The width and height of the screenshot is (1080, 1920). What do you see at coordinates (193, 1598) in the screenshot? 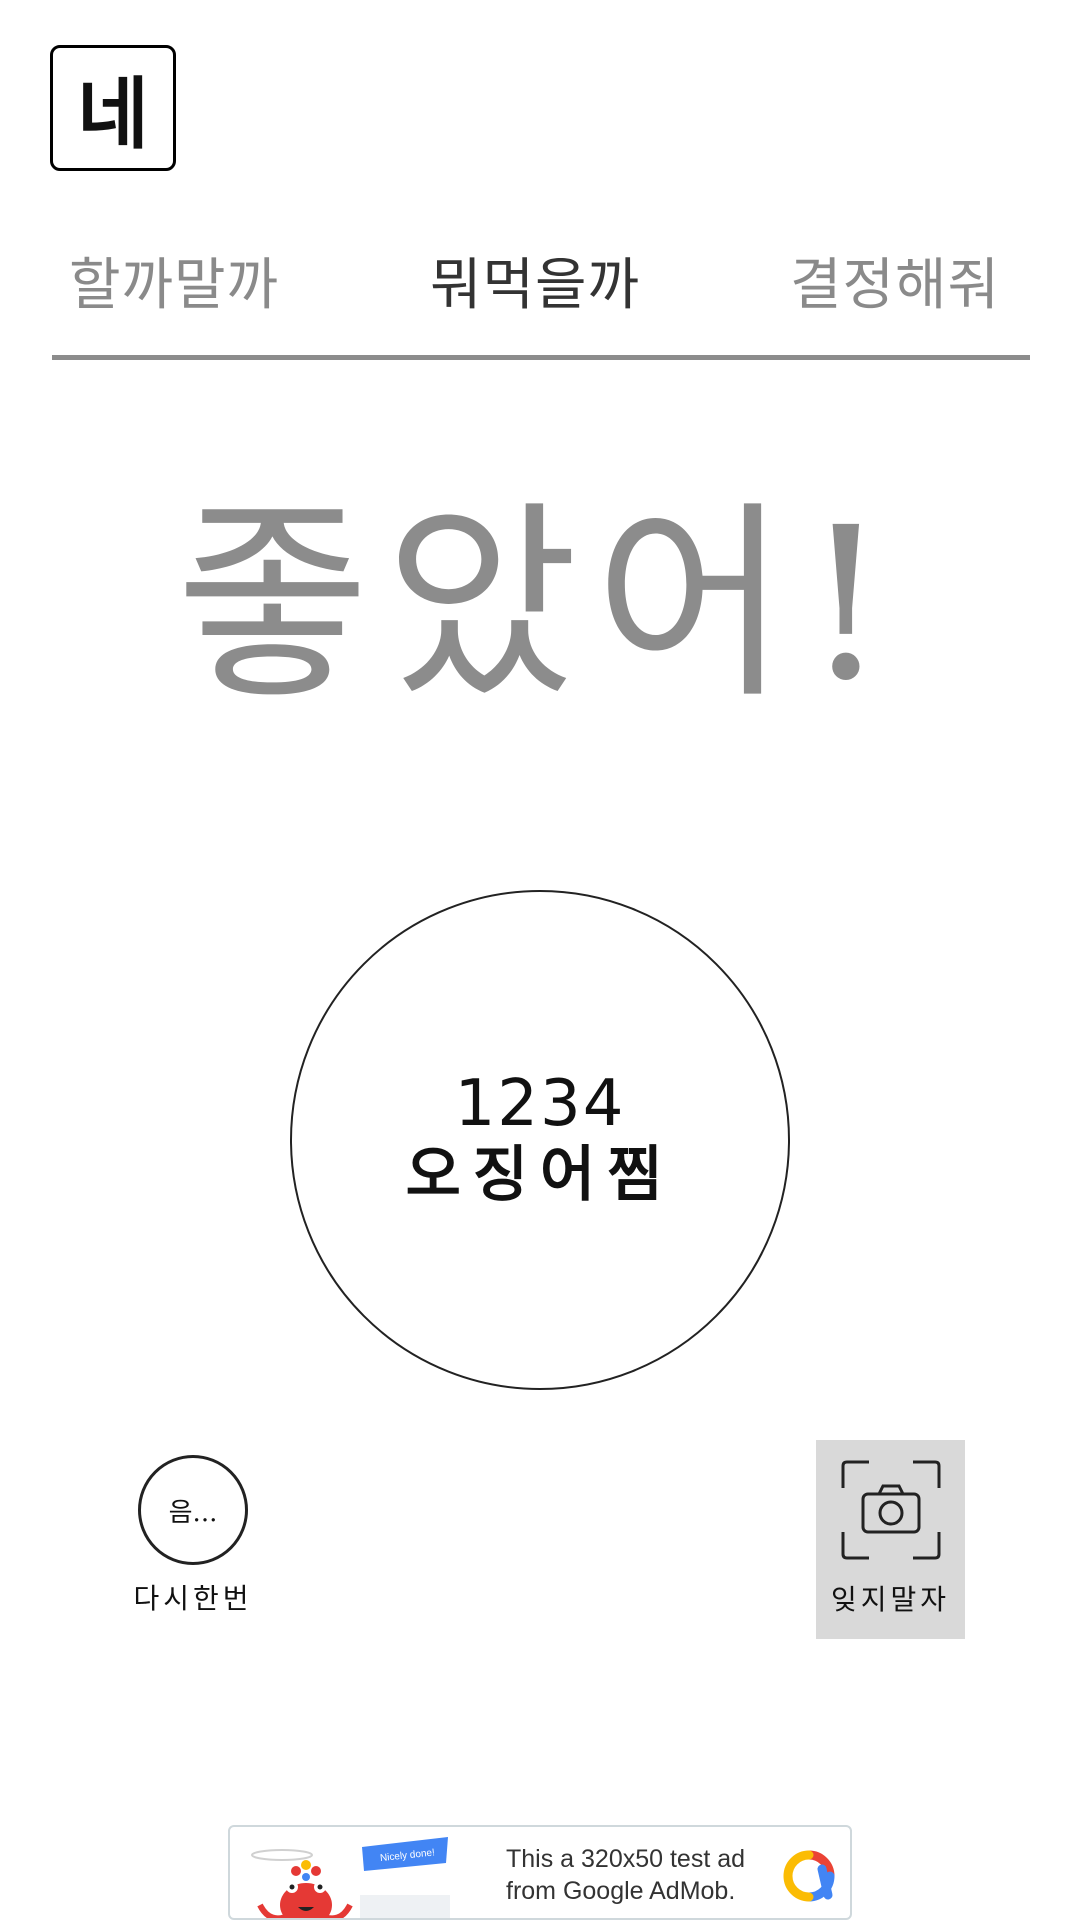
I see `retry-label: 다시한번` at bounding box center [193, 1598].